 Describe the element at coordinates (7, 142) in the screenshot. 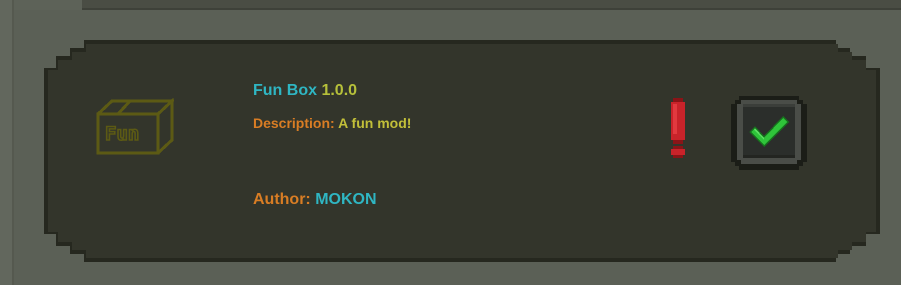

I see `background-left-strip` at that location.